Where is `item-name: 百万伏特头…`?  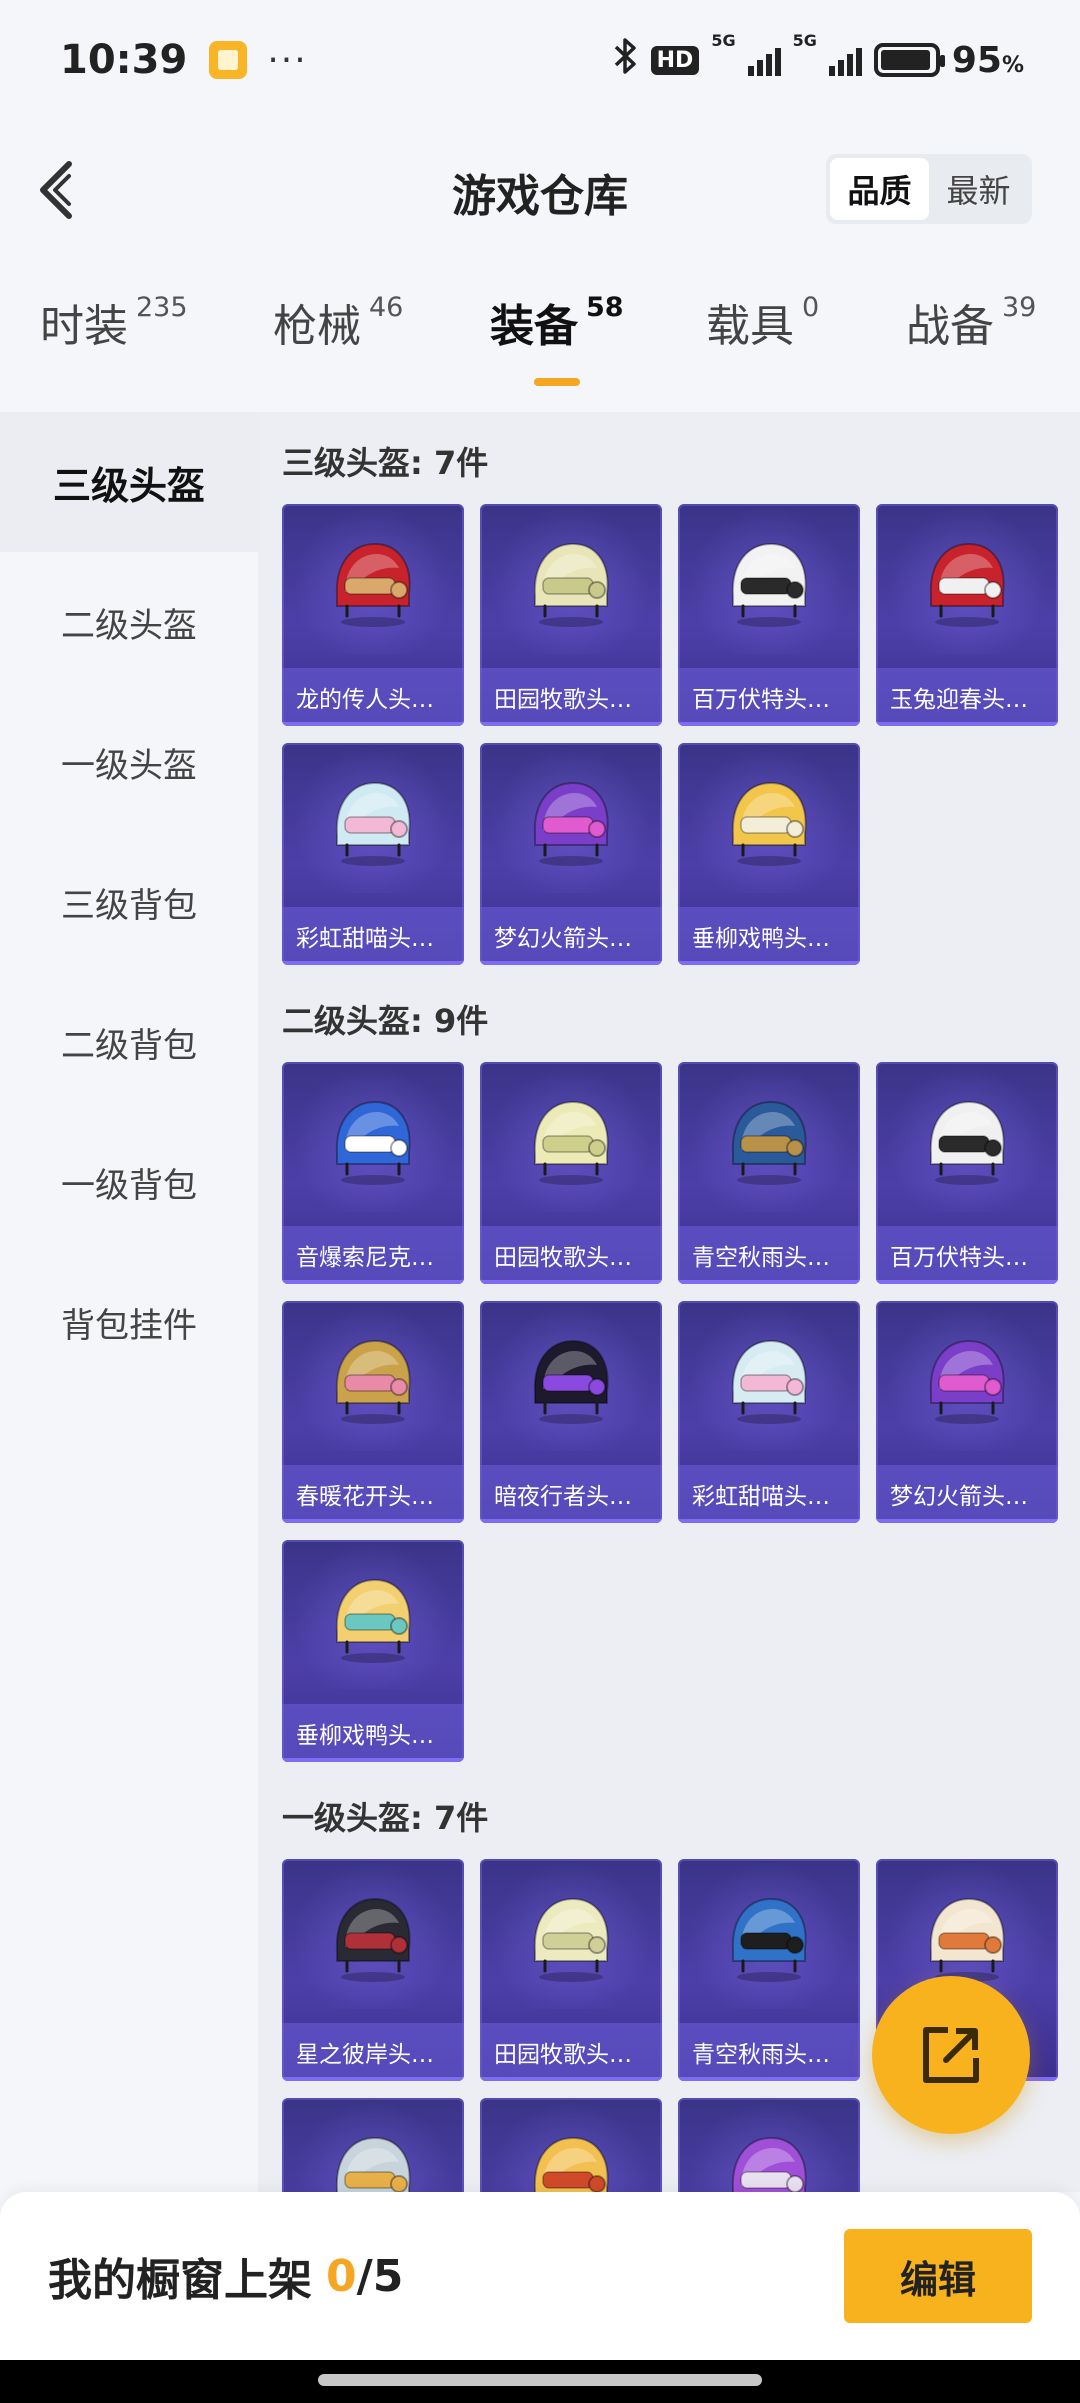
item-name: 百万伏特头… is located at coordinates (769, 697).